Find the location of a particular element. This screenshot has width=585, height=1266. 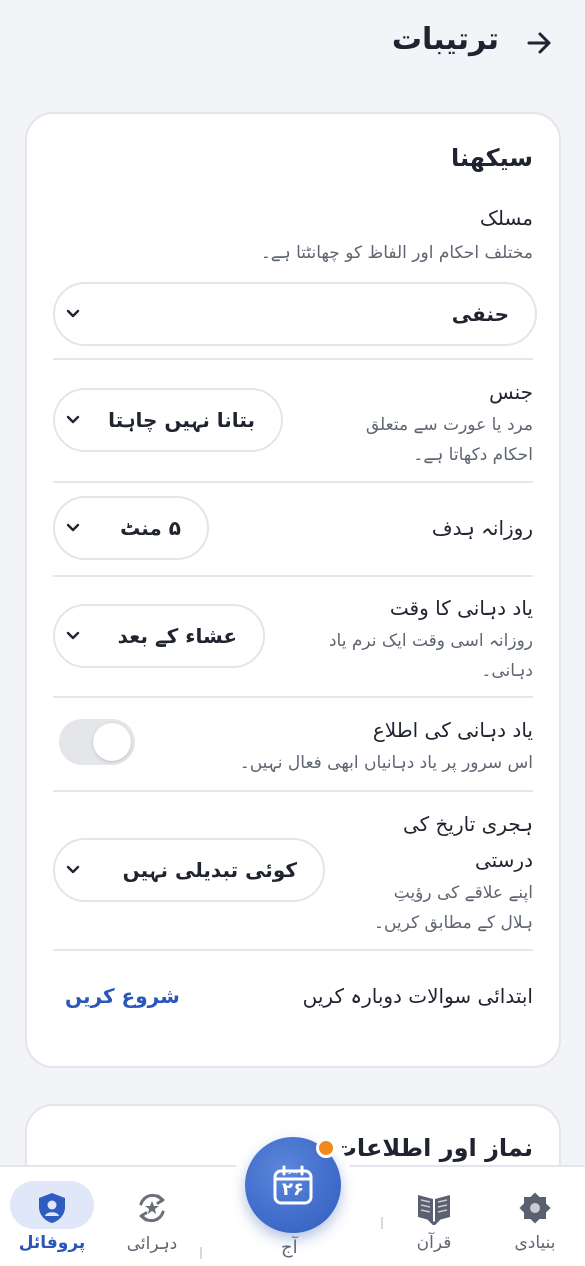

star-octagon-icon is located at coordinates (535, 1208).